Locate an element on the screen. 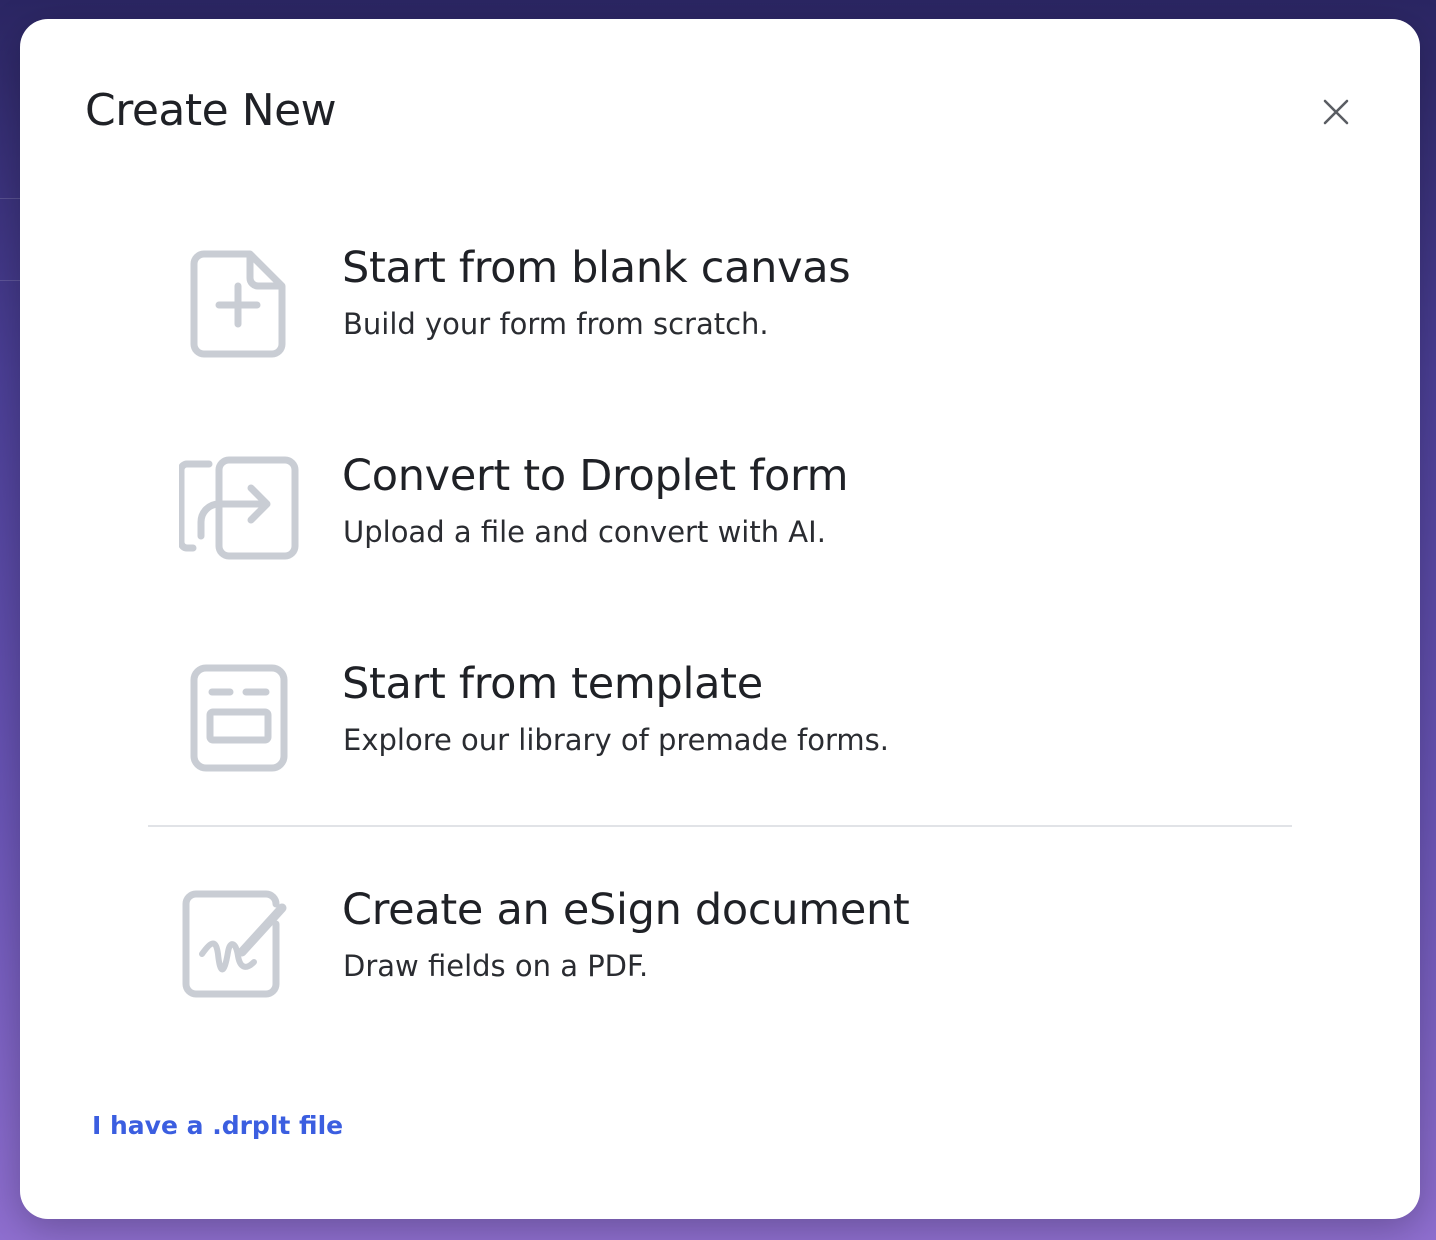 The height and width of the screenshot is (1240, 1436). close-icon is located at coordinates (1336, 112).